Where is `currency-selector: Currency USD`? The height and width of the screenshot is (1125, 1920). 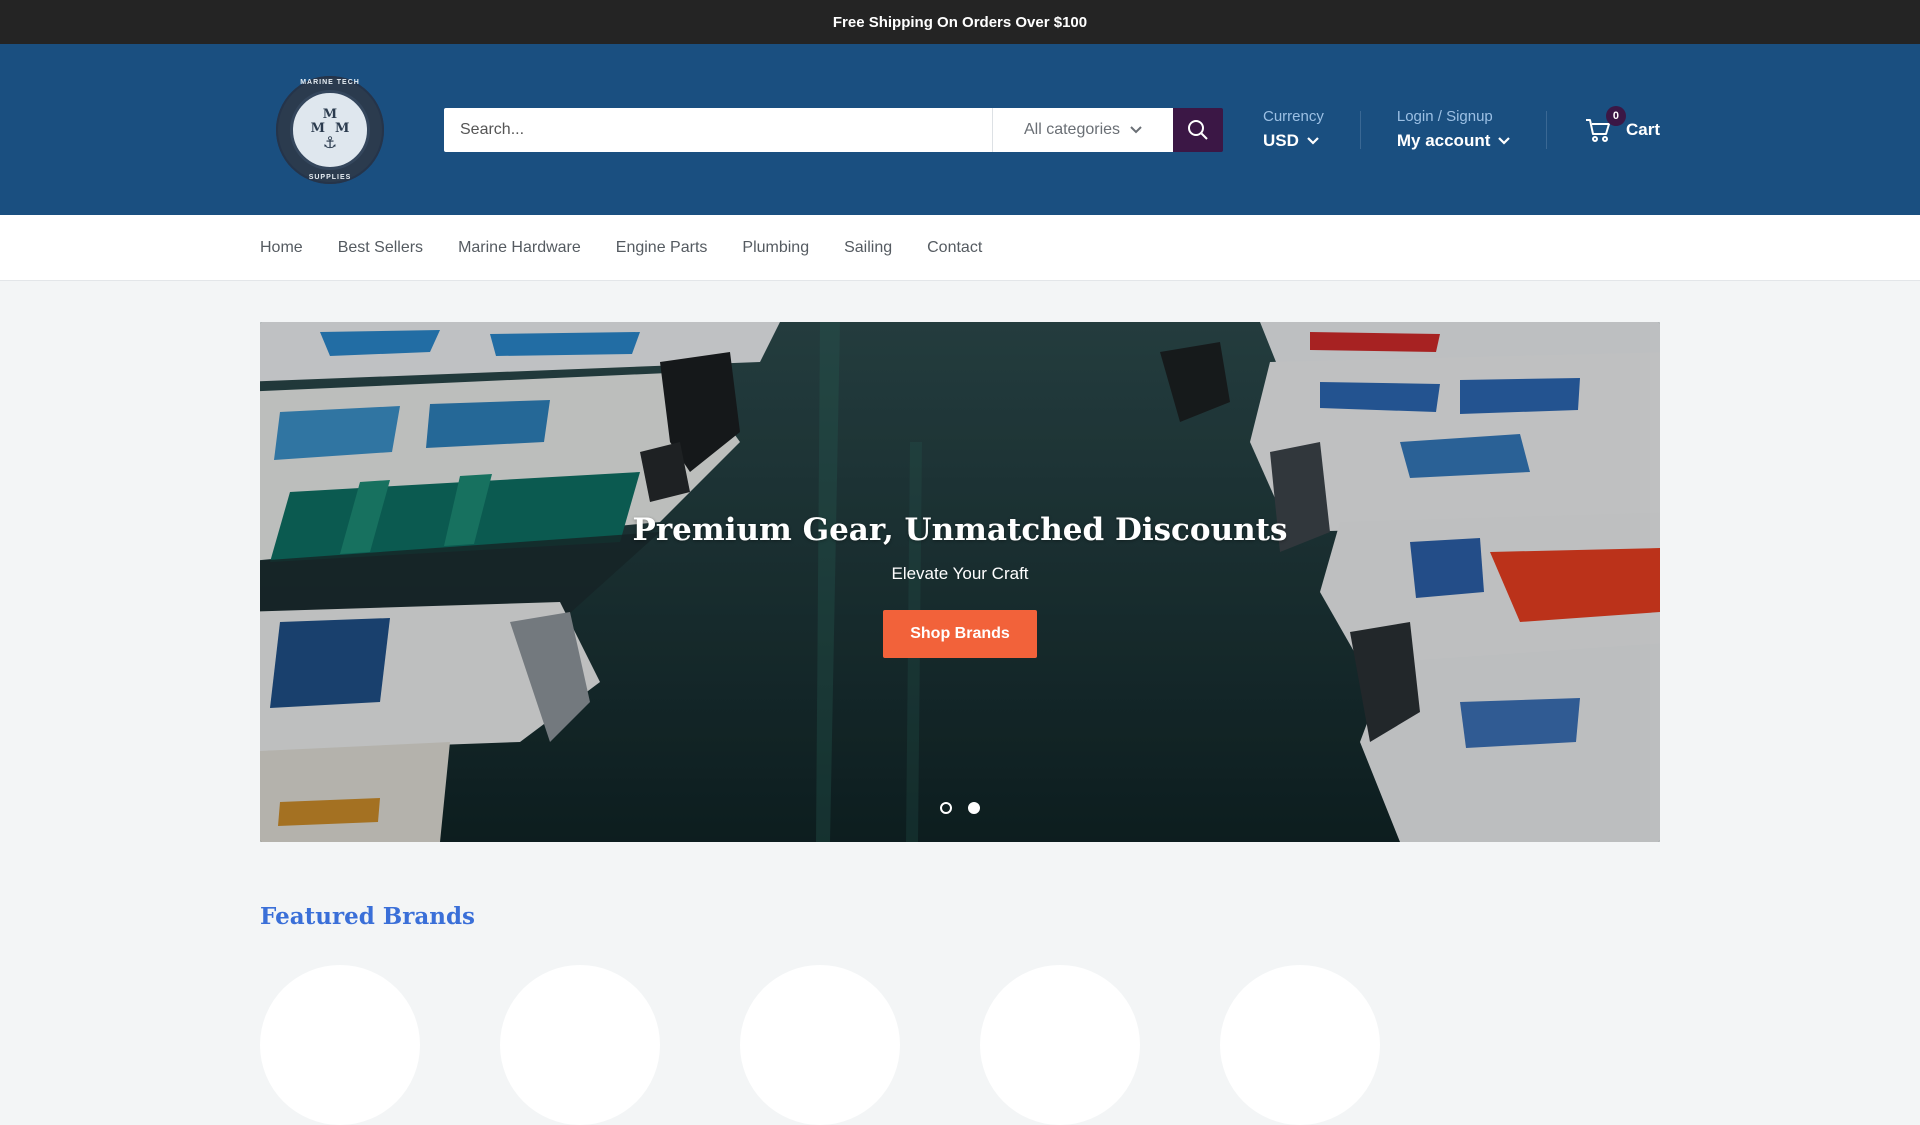 currency-selector: Currency USD is located at coordinates (1293, 129).